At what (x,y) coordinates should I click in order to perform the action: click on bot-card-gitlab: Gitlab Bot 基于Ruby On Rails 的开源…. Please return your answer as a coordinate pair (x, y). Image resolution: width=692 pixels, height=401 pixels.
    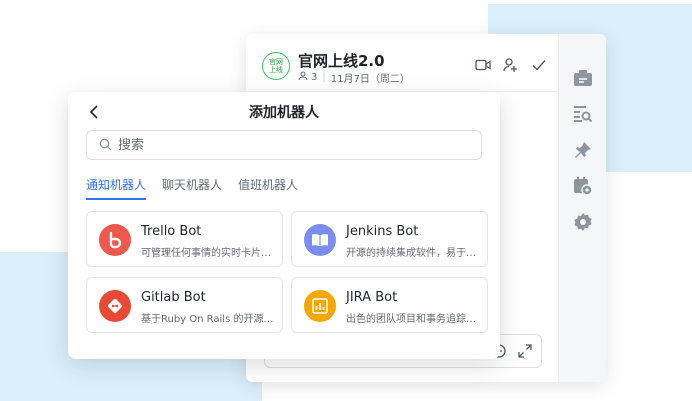
    Looking at the image, I should click on (184, 305).